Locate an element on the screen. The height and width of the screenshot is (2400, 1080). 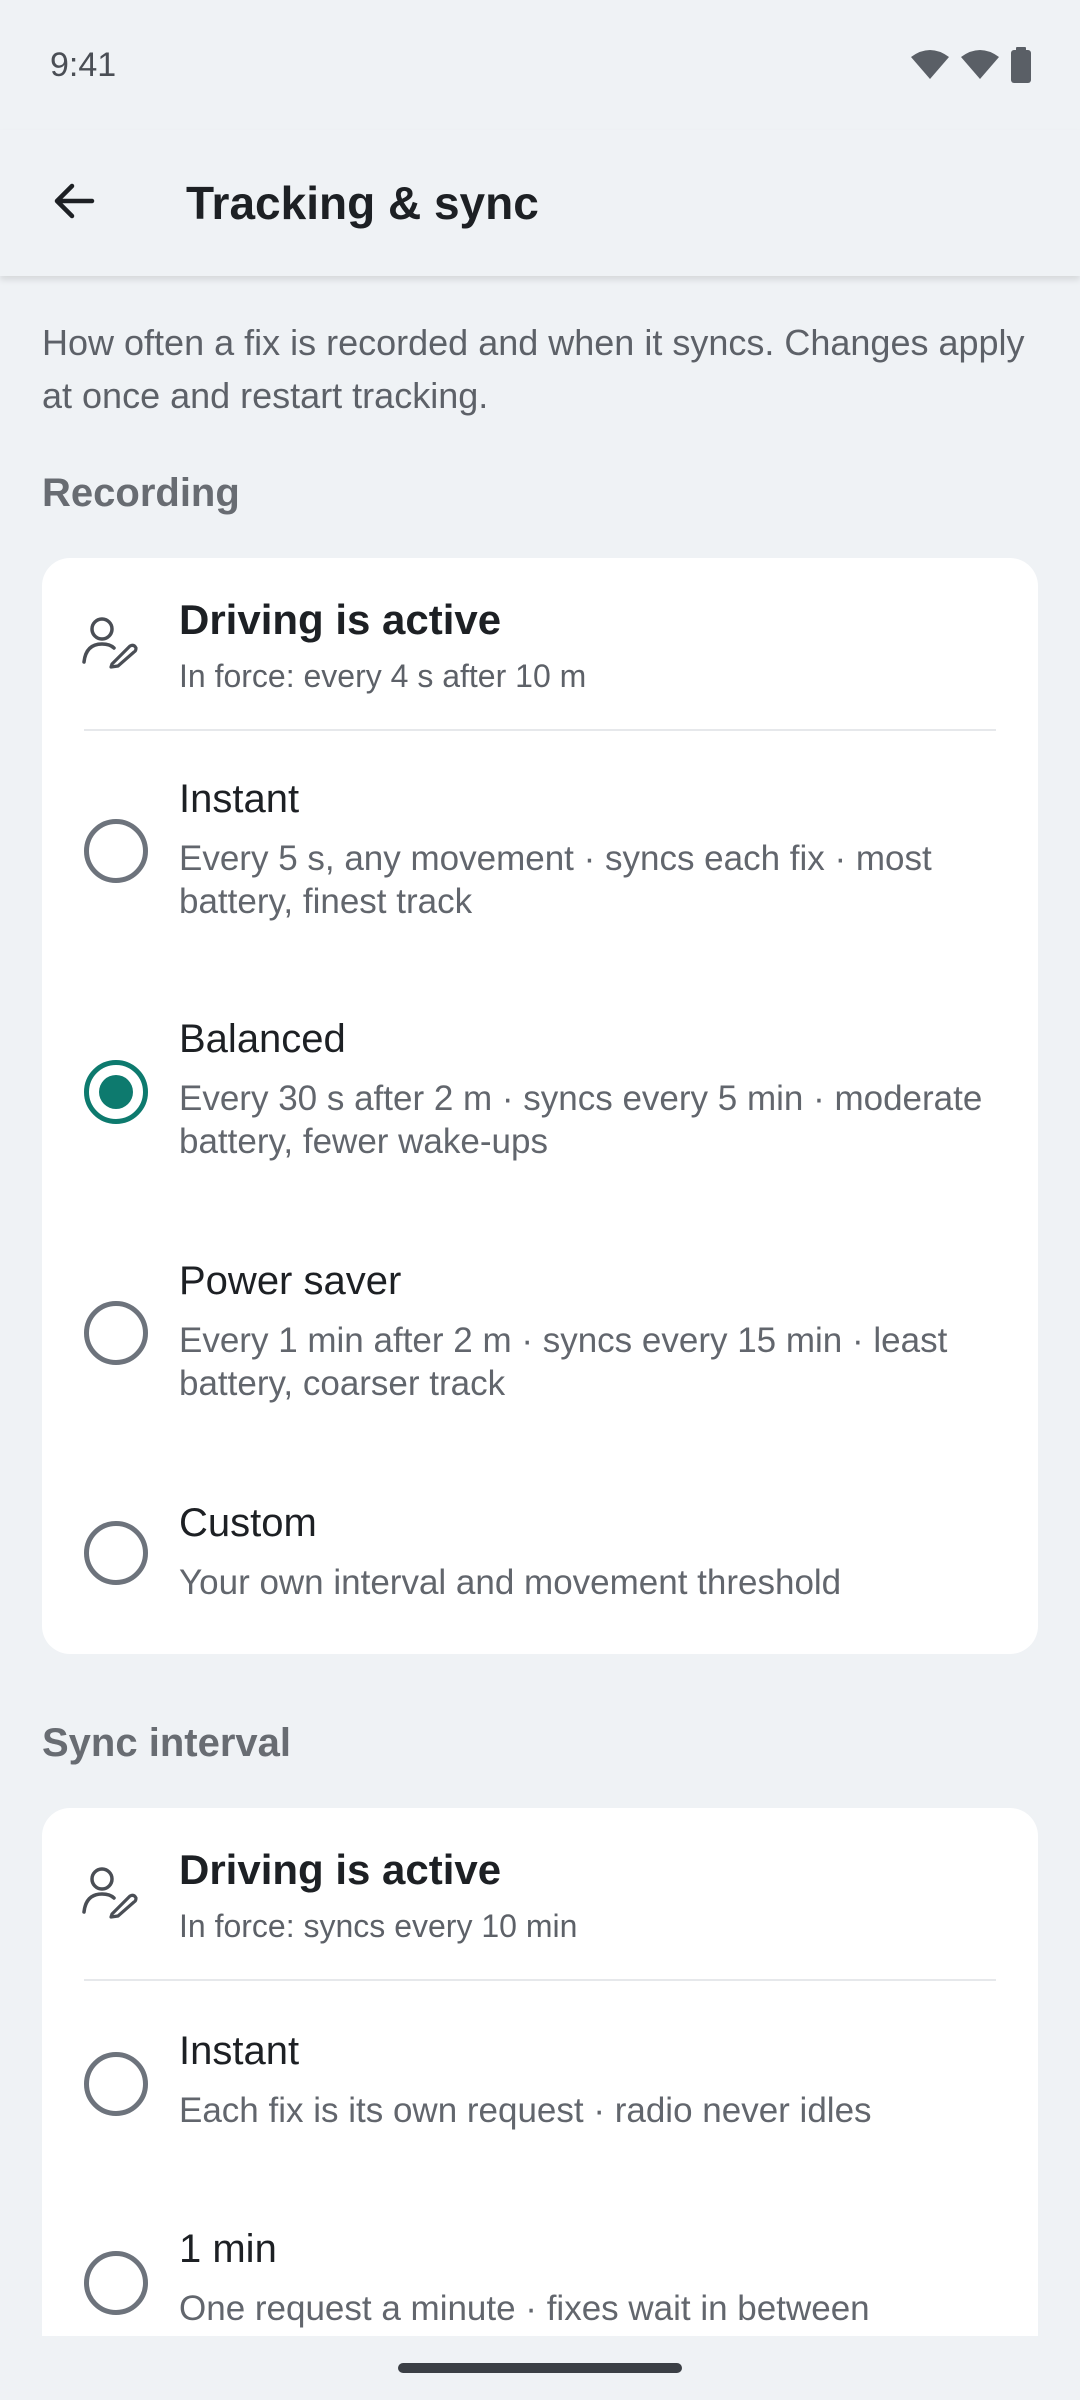
option-title: Balanced is located at coordinates (262, 1039).